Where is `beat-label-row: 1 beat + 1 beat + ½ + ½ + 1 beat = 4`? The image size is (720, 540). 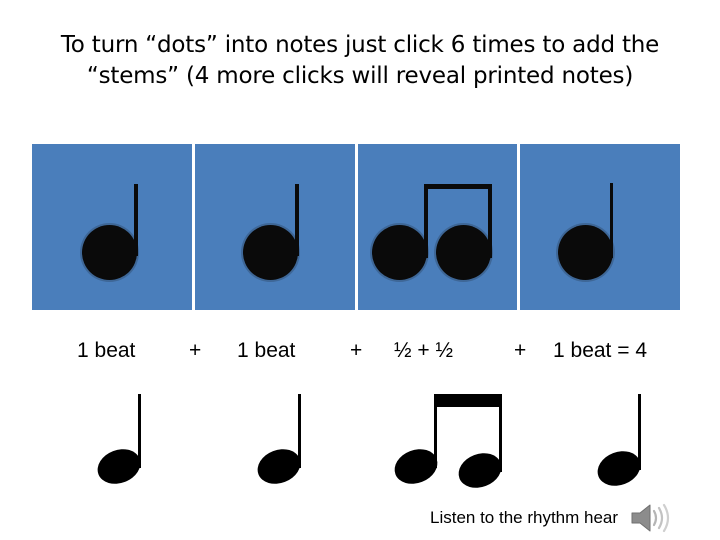 beat-label-row: 1 beat + 1 beat + ½ + ½ + 1 beat = 4 is located at coordinates (356, 351).